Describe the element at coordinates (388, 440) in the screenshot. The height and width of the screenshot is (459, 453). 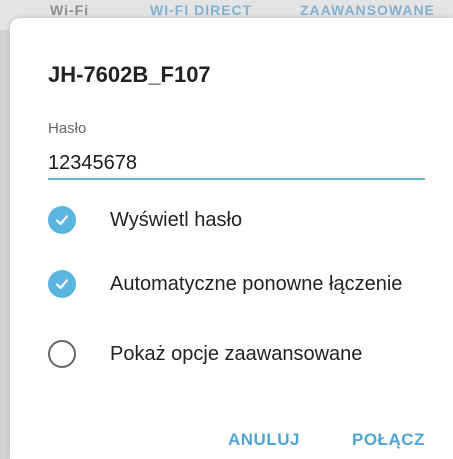
I see `connect-button: POŁĄCZ` at that location.